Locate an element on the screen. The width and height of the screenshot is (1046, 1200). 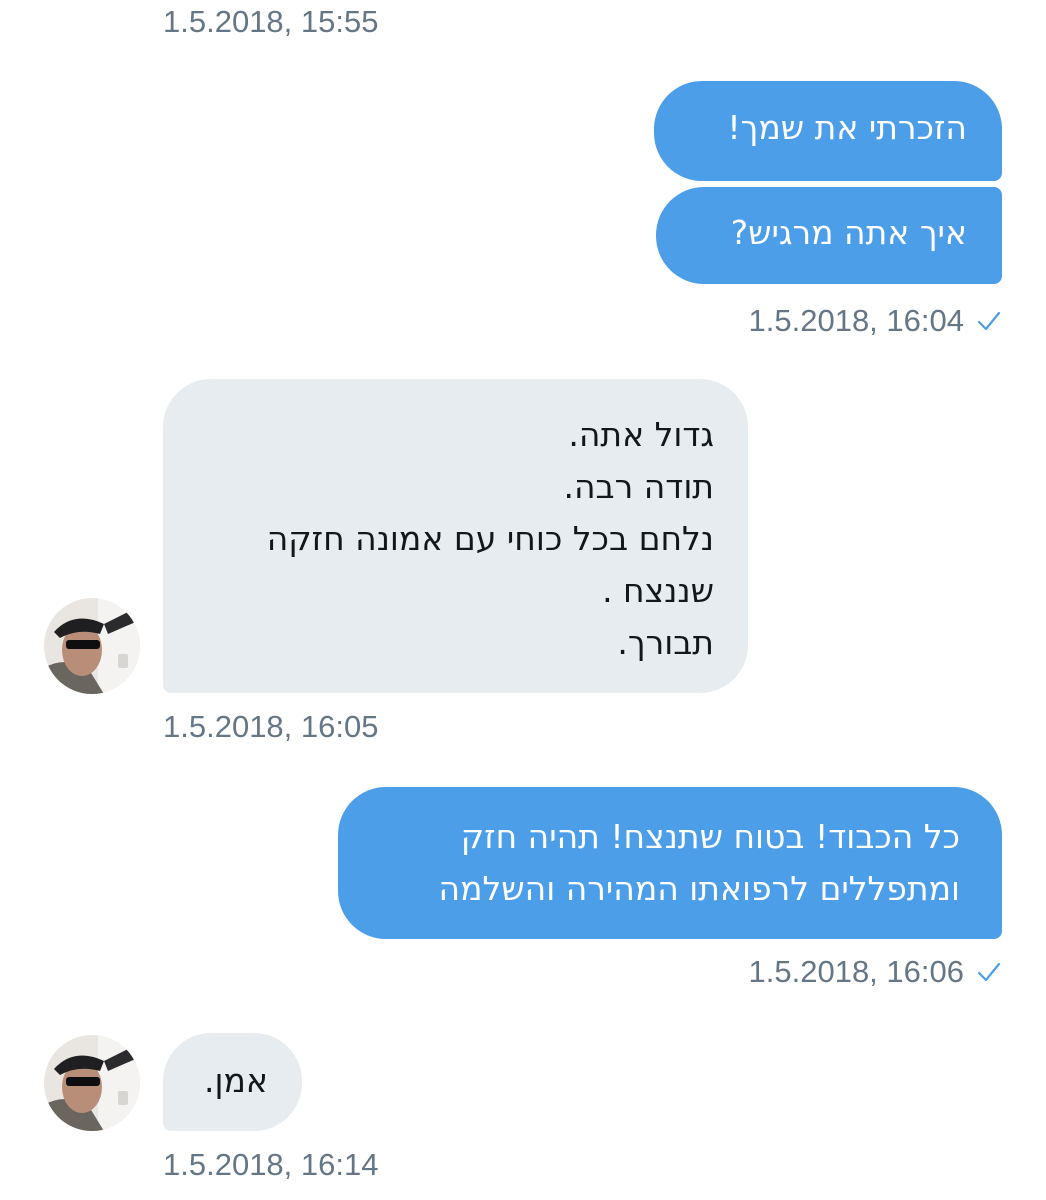
message-text: איך אתה מרגיש? is located at coordinates (848, 232).